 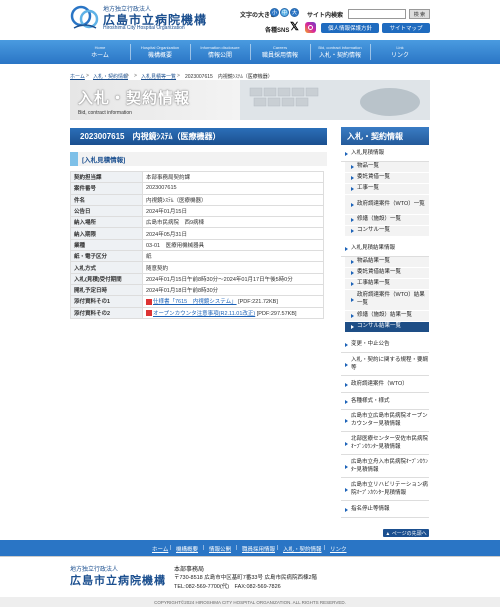 I want to click on sidebar-item: 工事一覧, so click(x=387, y=189).